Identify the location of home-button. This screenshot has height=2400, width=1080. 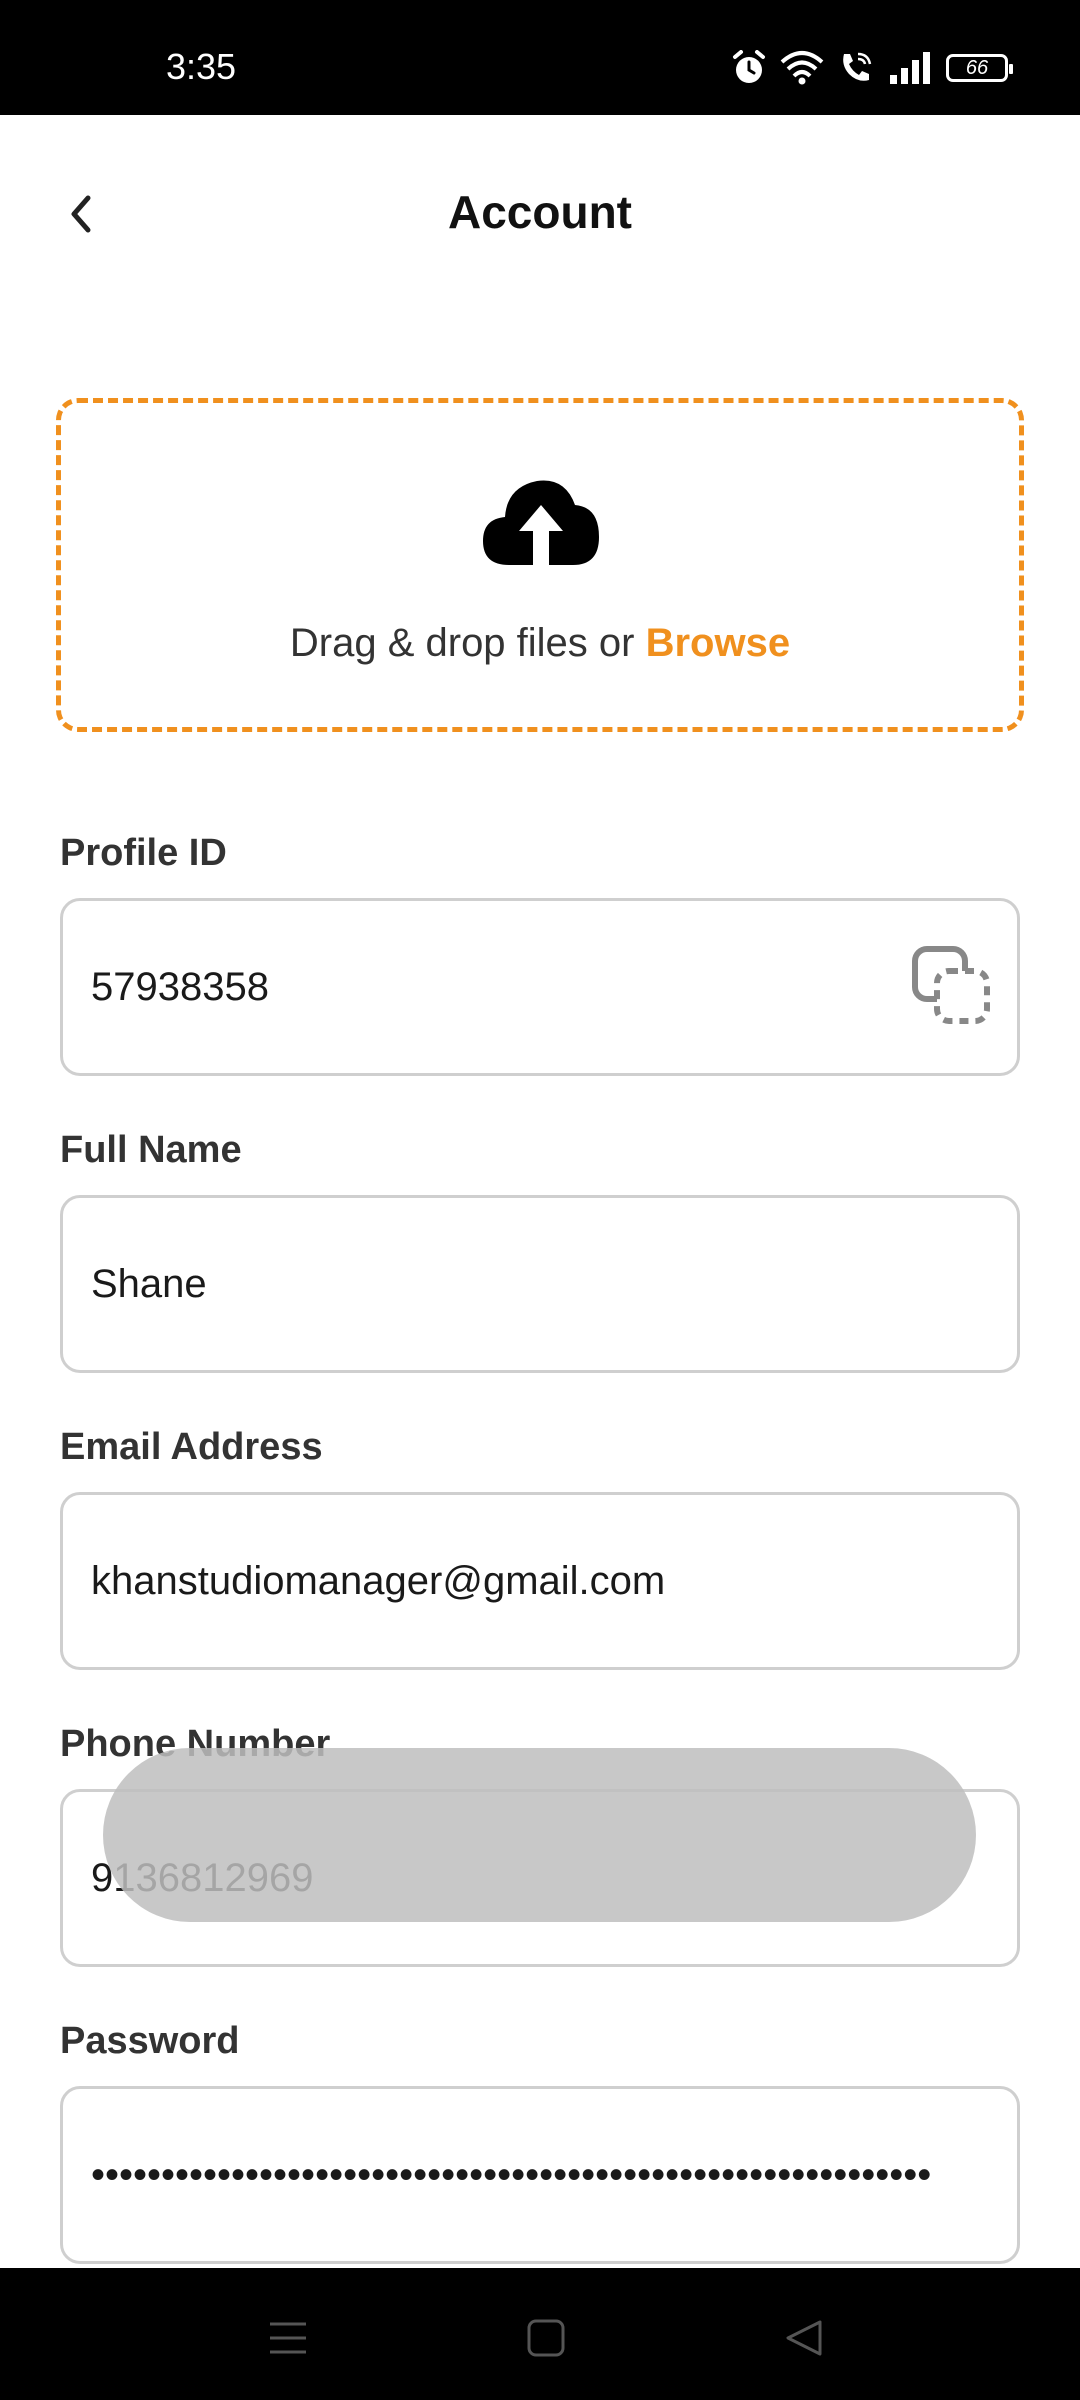
(546, 2338).